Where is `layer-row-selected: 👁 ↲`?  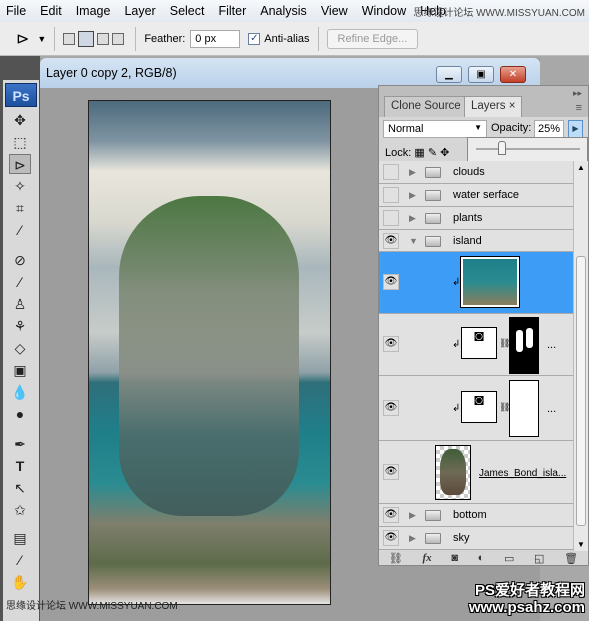
layer-row-selected: 👁 ↲ is located at coordinates (476, 283).